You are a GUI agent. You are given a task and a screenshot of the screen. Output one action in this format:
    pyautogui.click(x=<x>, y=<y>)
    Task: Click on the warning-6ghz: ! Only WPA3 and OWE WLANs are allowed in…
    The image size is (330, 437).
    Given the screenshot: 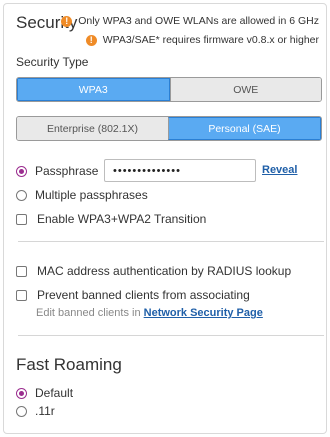 What is the action you would take?
    pyautogui.click(x=190, y=21)
    